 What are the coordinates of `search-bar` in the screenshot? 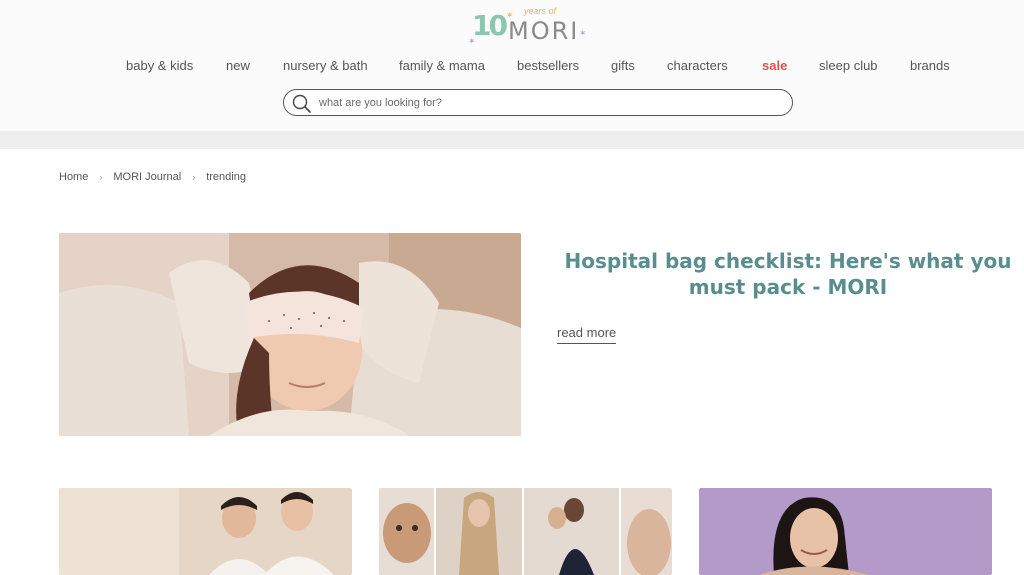 It's located at (538, 102).